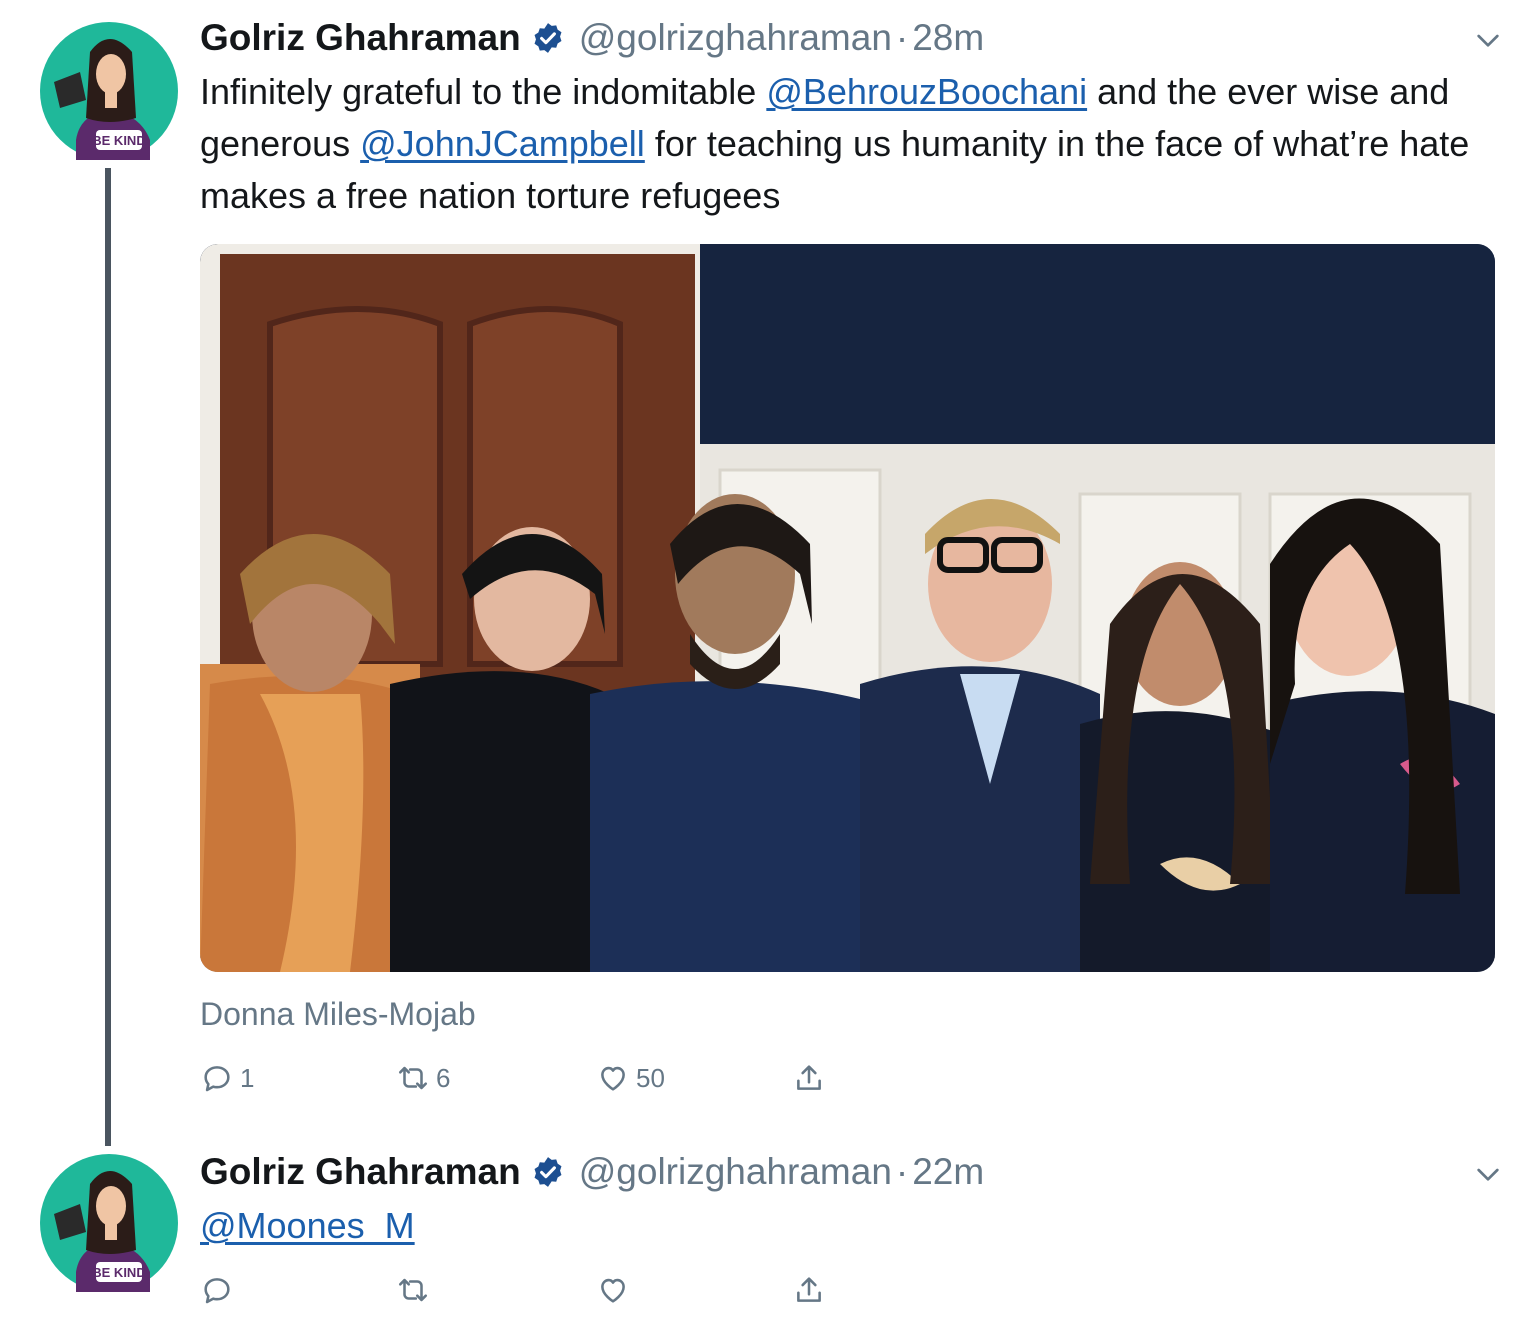  I want to click on tweet-header: Golriz Ghahraman @golrizghahraman · 22m, so click(592, 1172).